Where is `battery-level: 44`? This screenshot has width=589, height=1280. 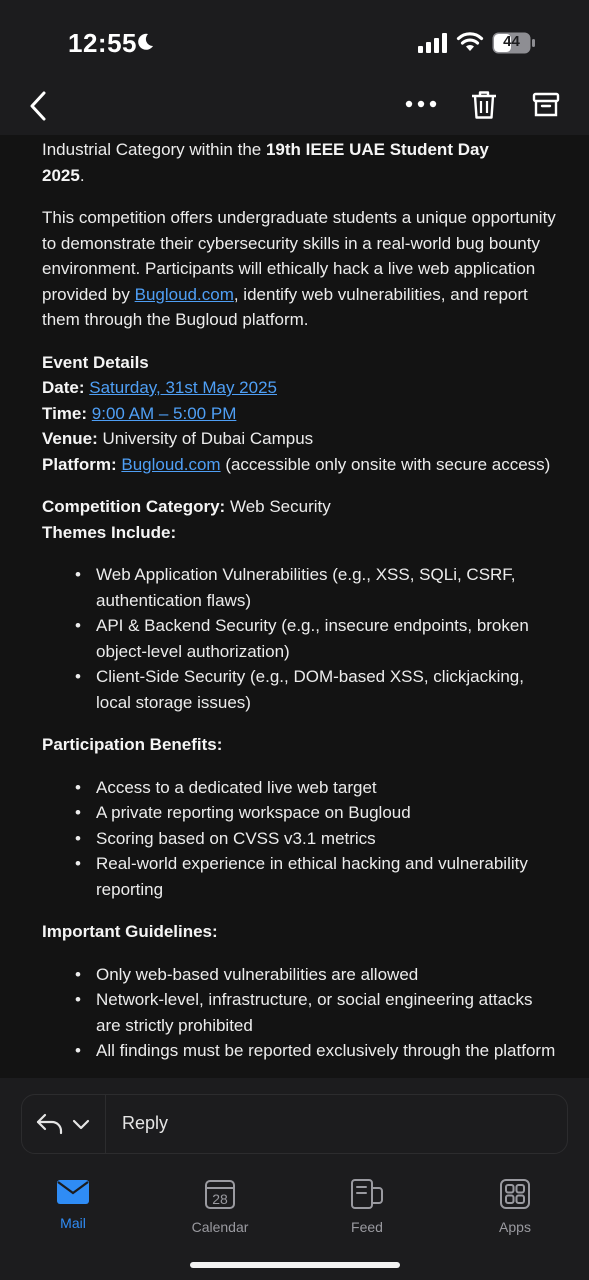
battery-level: 44 is located at coordinates (511, 41).